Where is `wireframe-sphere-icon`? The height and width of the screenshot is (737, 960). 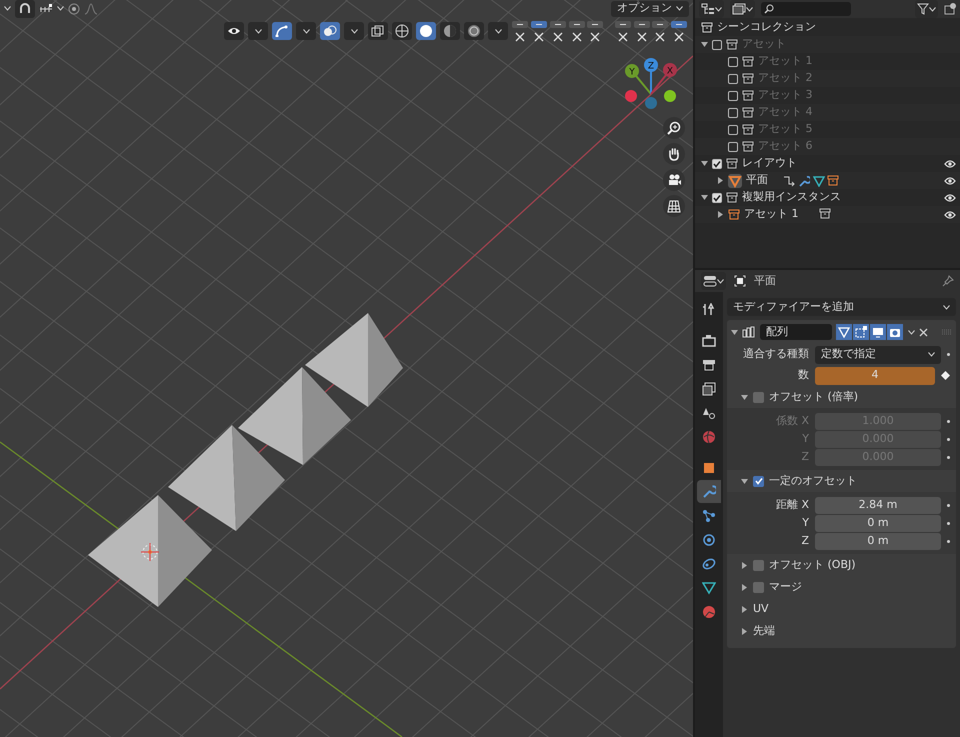 wireframe-sphere-icon is located at coordinates (402, 31).